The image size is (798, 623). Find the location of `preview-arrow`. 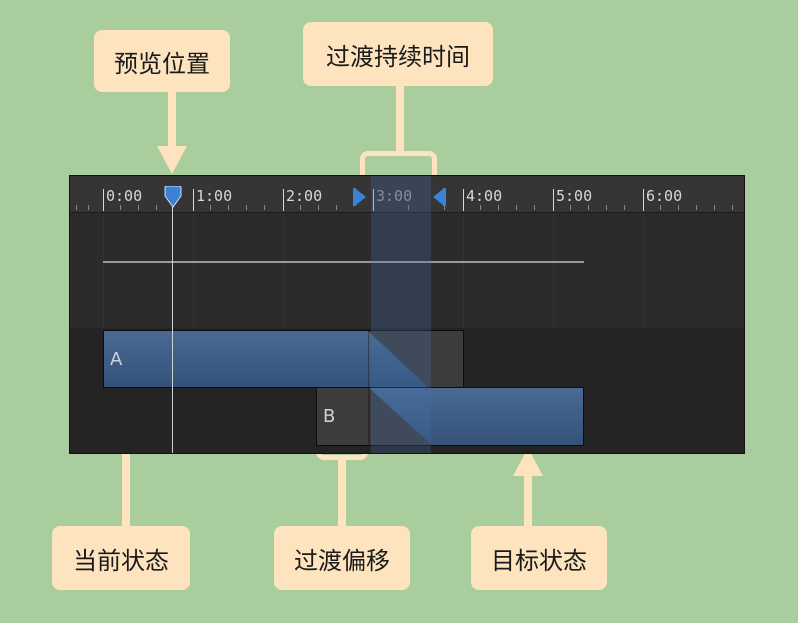

preview-arrow is located at coordinates (172, 160).